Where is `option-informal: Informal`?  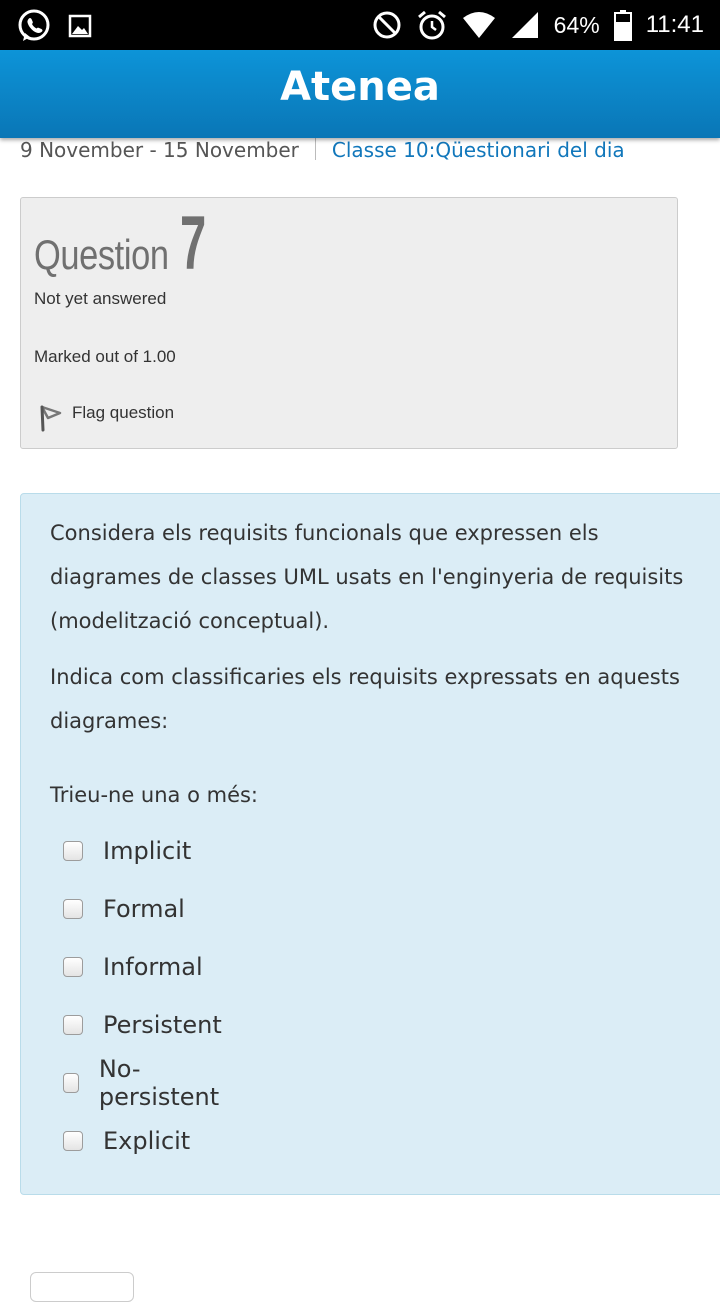 option-informal: Informal is located at coordinates (133, 967).